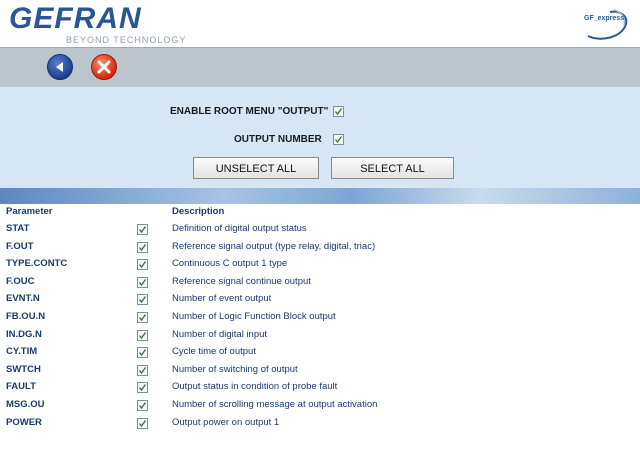 The width and height of the screenshot is (640, 461). I want to click on output-number-checkbox, so click(338, 139).